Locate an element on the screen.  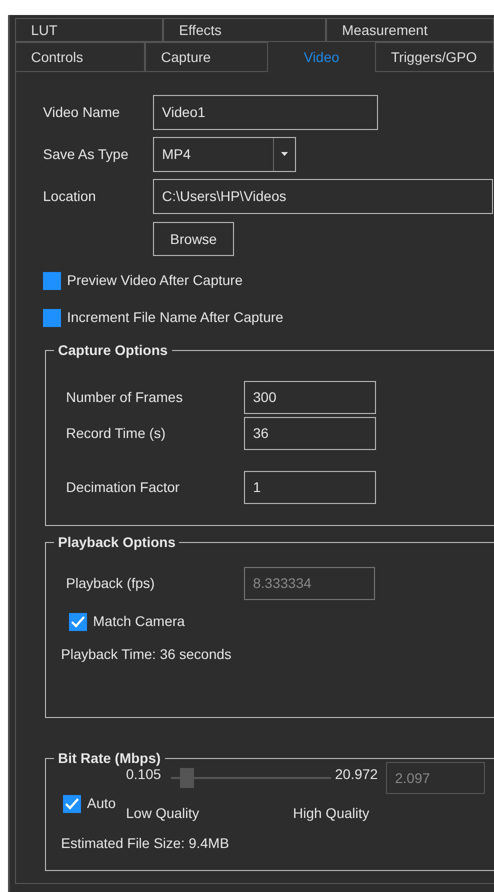
checkbox-label: Auto is located at coordinates (101, 803).